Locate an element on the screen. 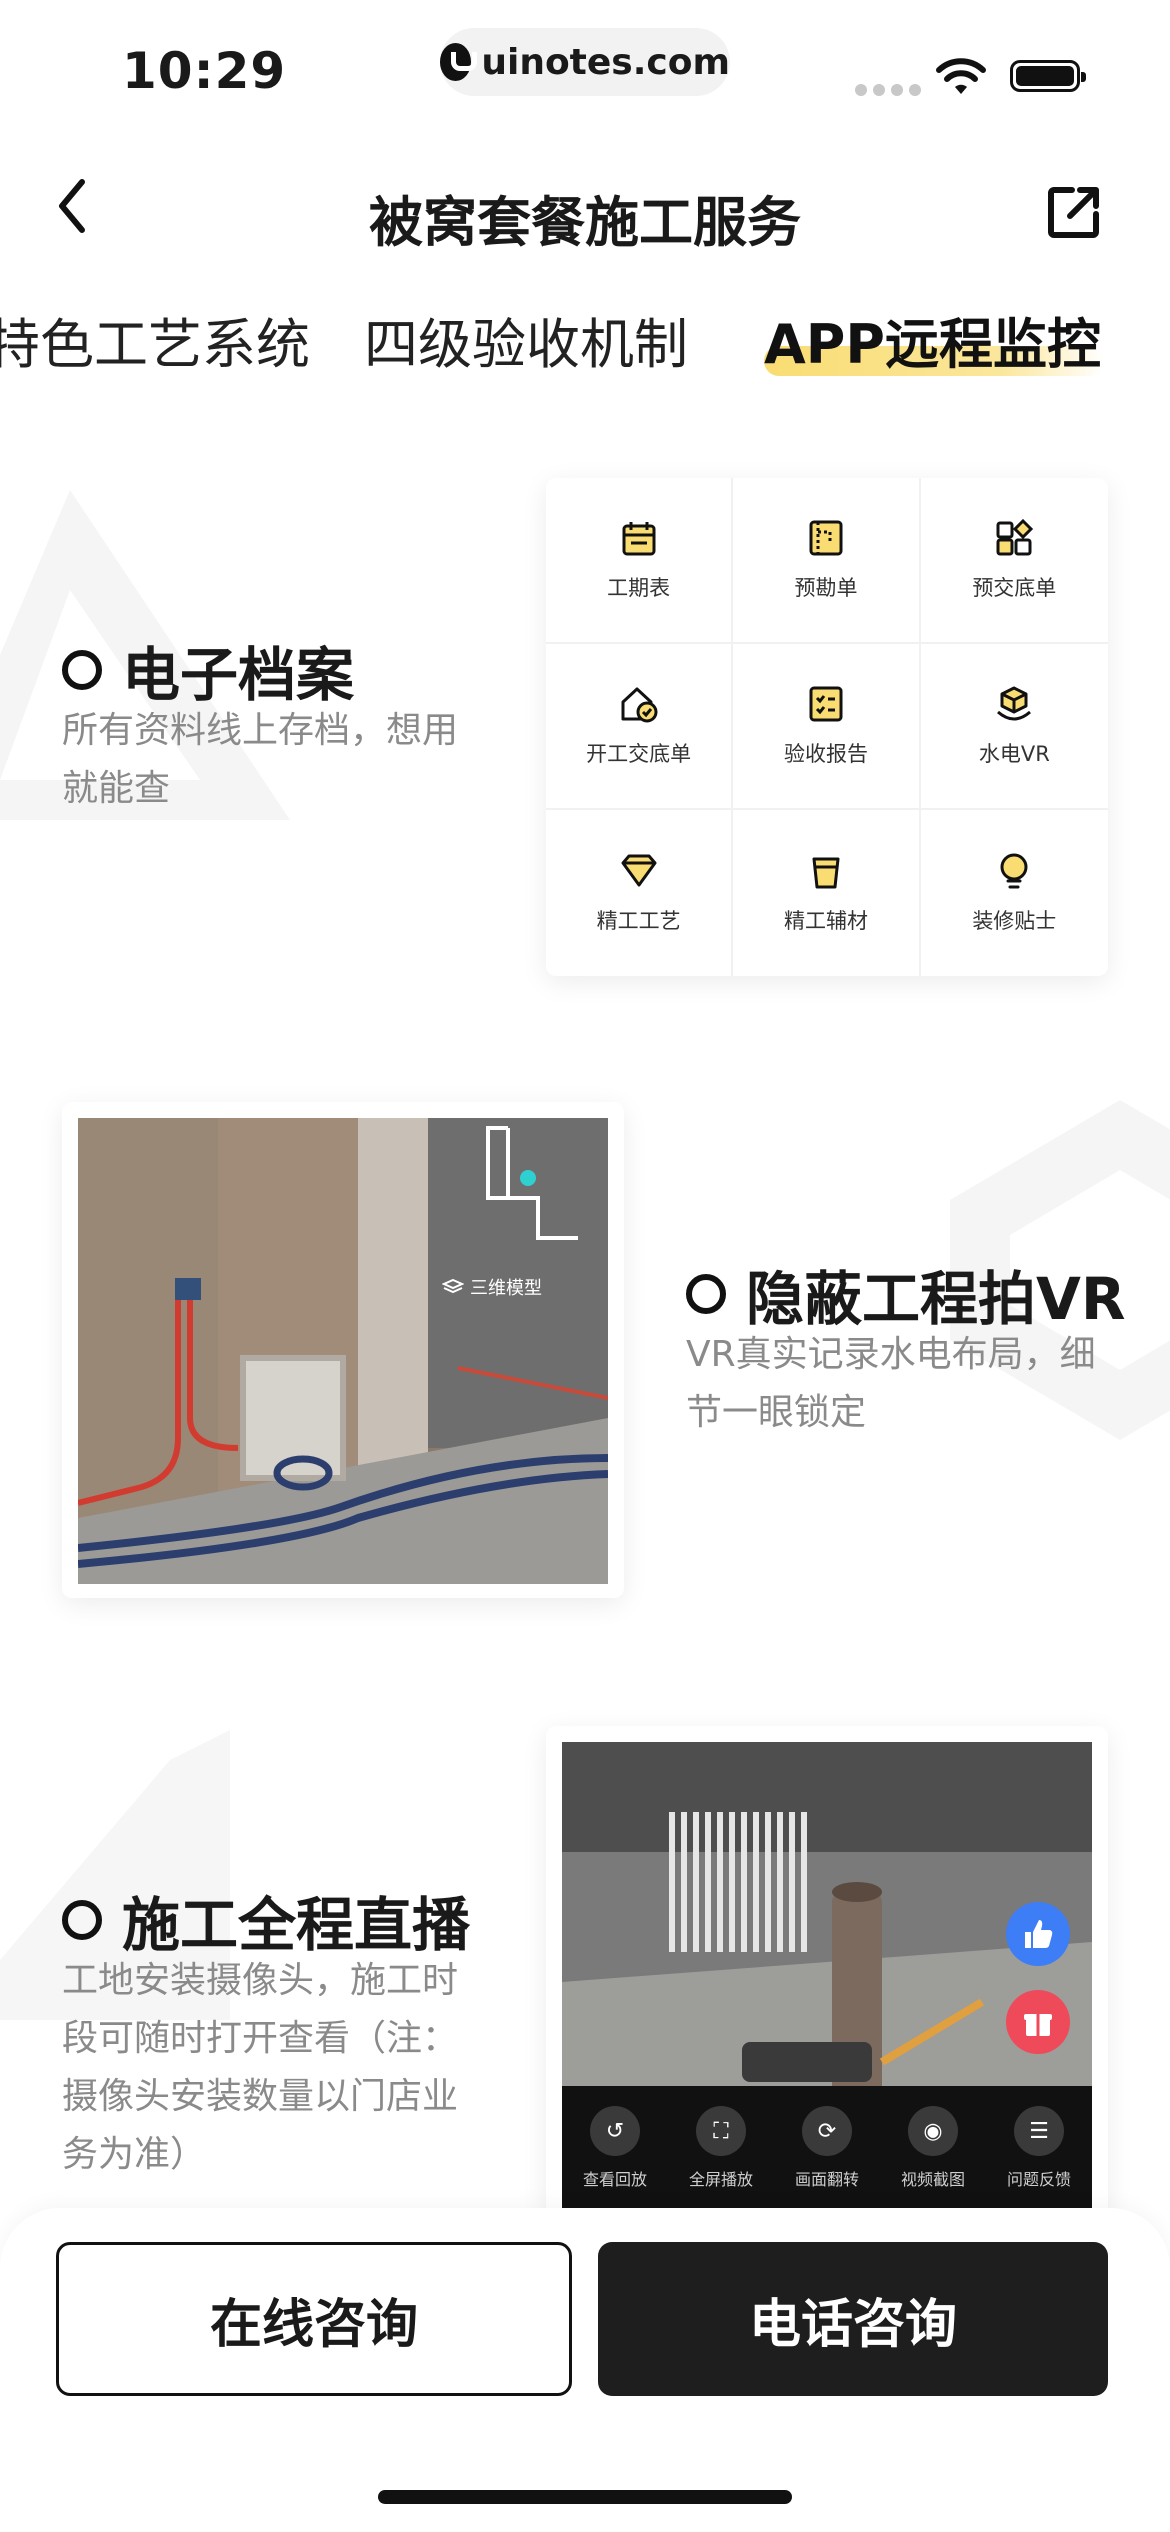  status-time: 10:29 is located at coordinates (204, 71).